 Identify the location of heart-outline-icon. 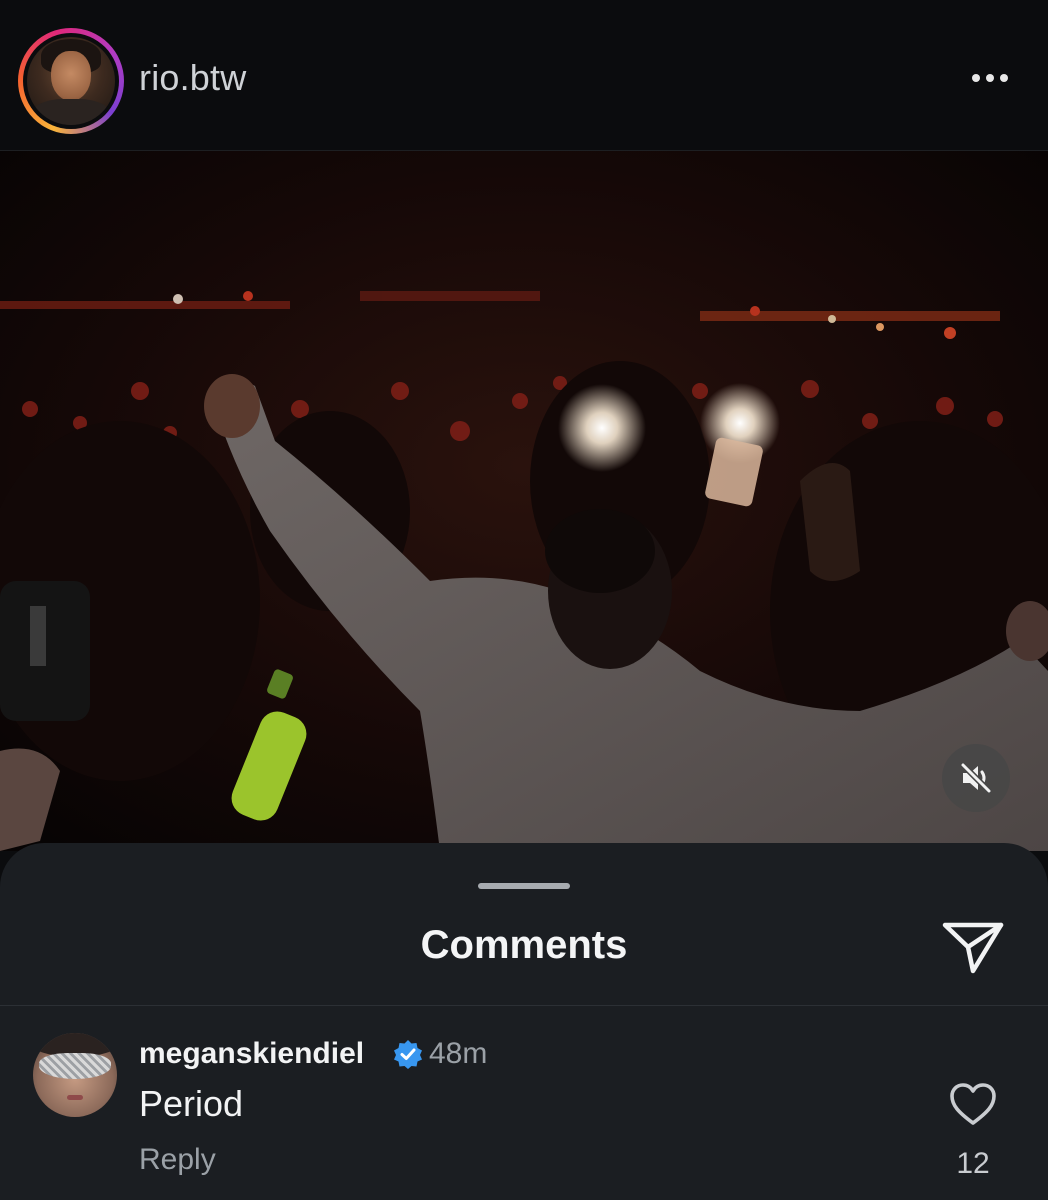
(973, 1104).